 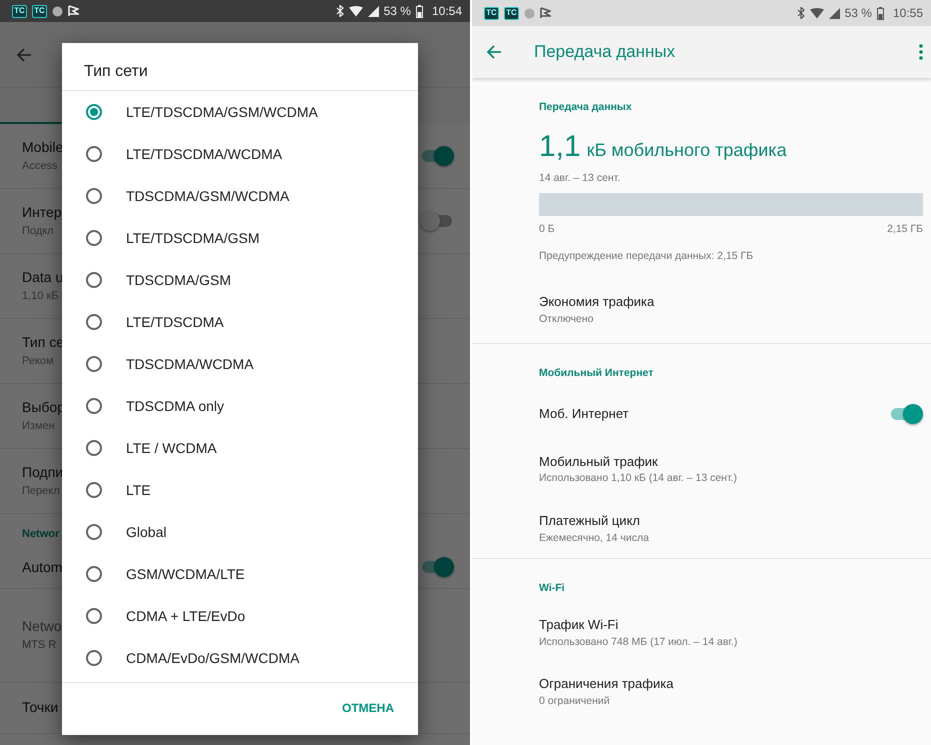 What do you see at coordinates (547, 229) in the screenshot?
I see `axis-label: 0 Б` at bounding box center [547, 229].